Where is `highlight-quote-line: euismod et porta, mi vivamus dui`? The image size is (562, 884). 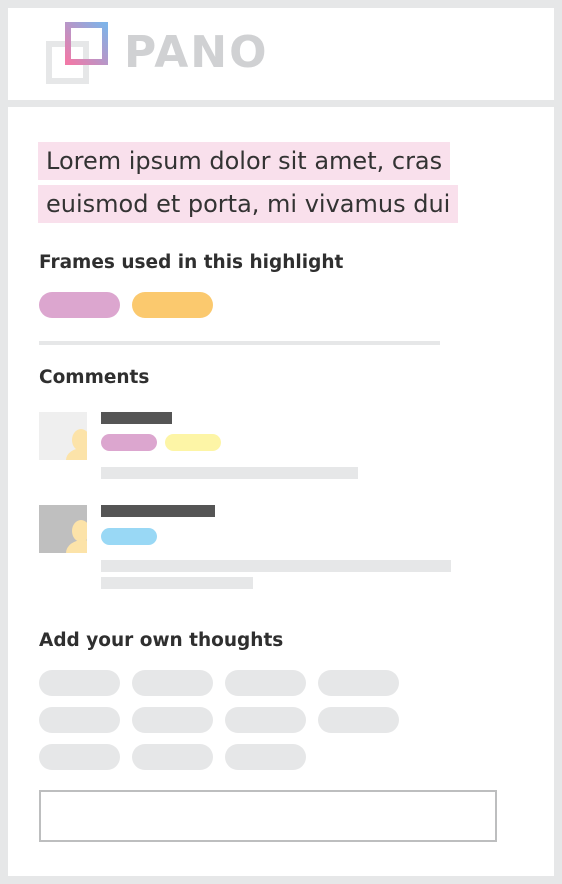 highlight-quote-line: euismod et porta, mi vivamus dui is located at coordinates (248, 204).